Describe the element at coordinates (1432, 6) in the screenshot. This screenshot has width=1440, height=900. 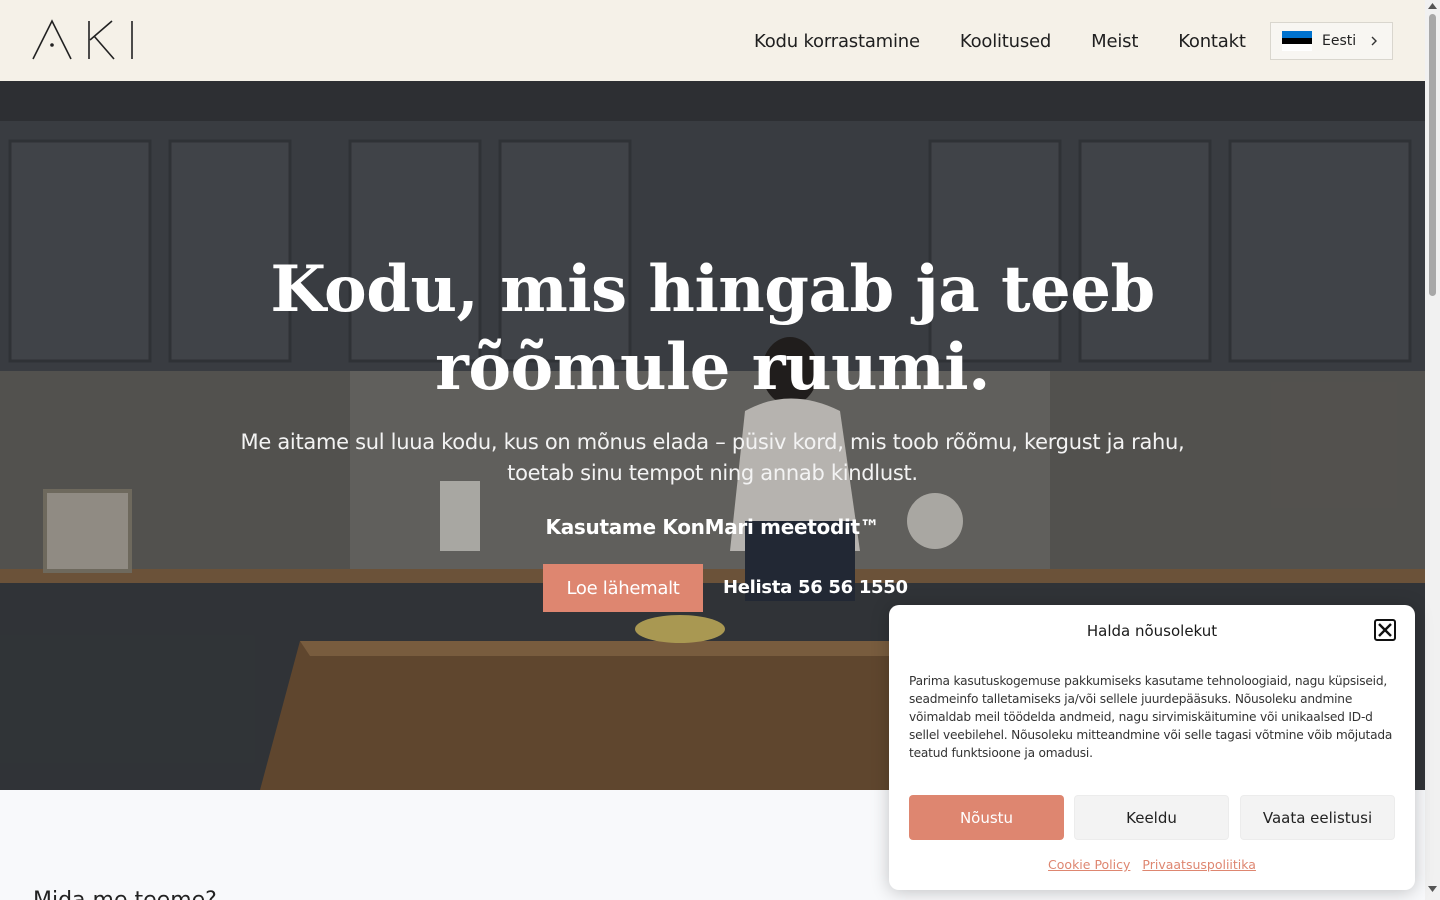
I see `scroll-up-icon` at that location.